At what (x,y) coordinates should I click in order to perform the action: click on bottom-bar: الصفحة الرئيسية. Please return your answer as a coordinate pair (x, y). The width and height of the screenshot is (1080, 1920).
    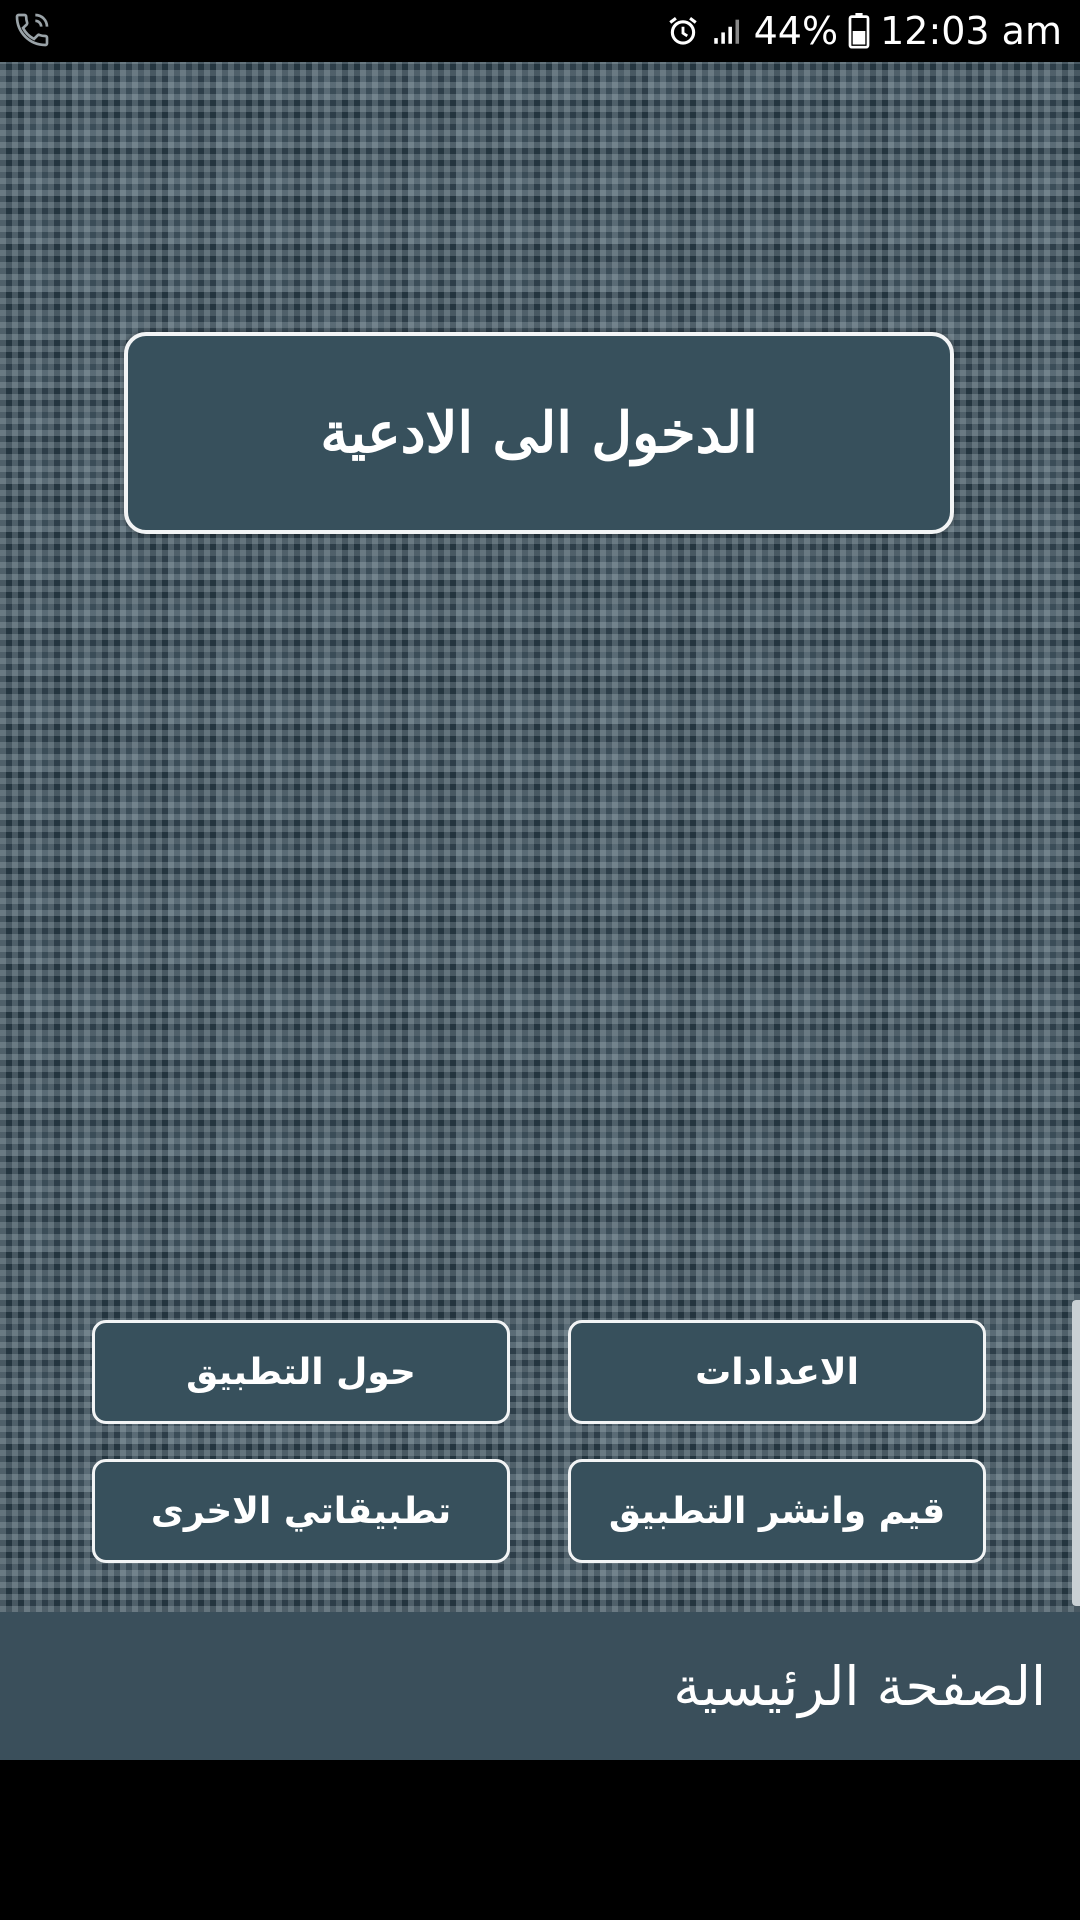
    Looking at the image, I should click on (540, 1686).